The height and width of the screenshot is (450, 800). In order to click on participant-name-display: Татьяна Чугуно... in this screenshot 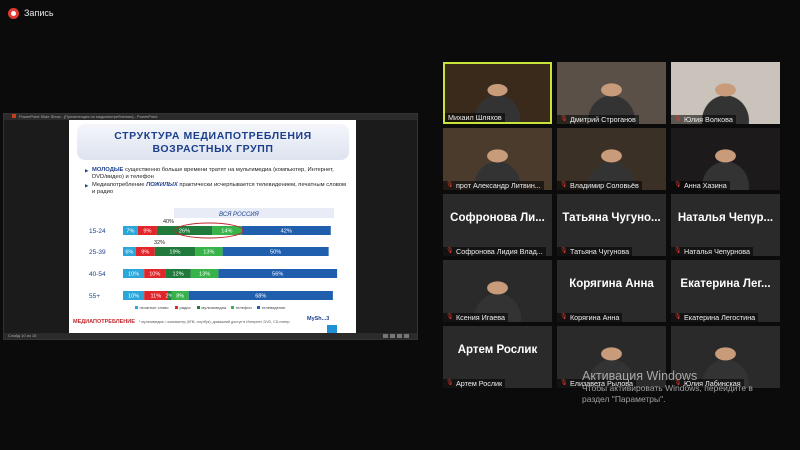, I will do `click(611, 218)`.